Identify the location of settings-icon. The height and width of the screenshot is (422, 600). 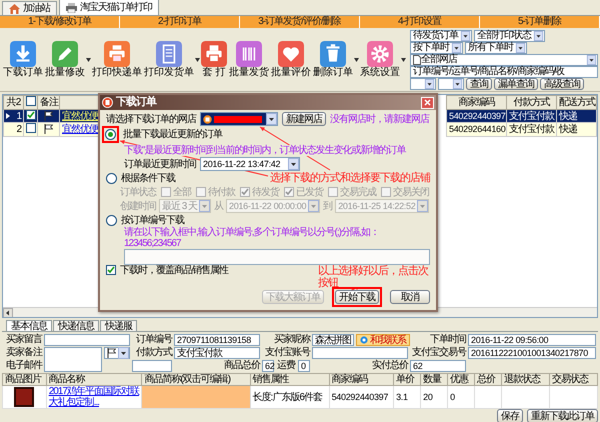
(380, 54).